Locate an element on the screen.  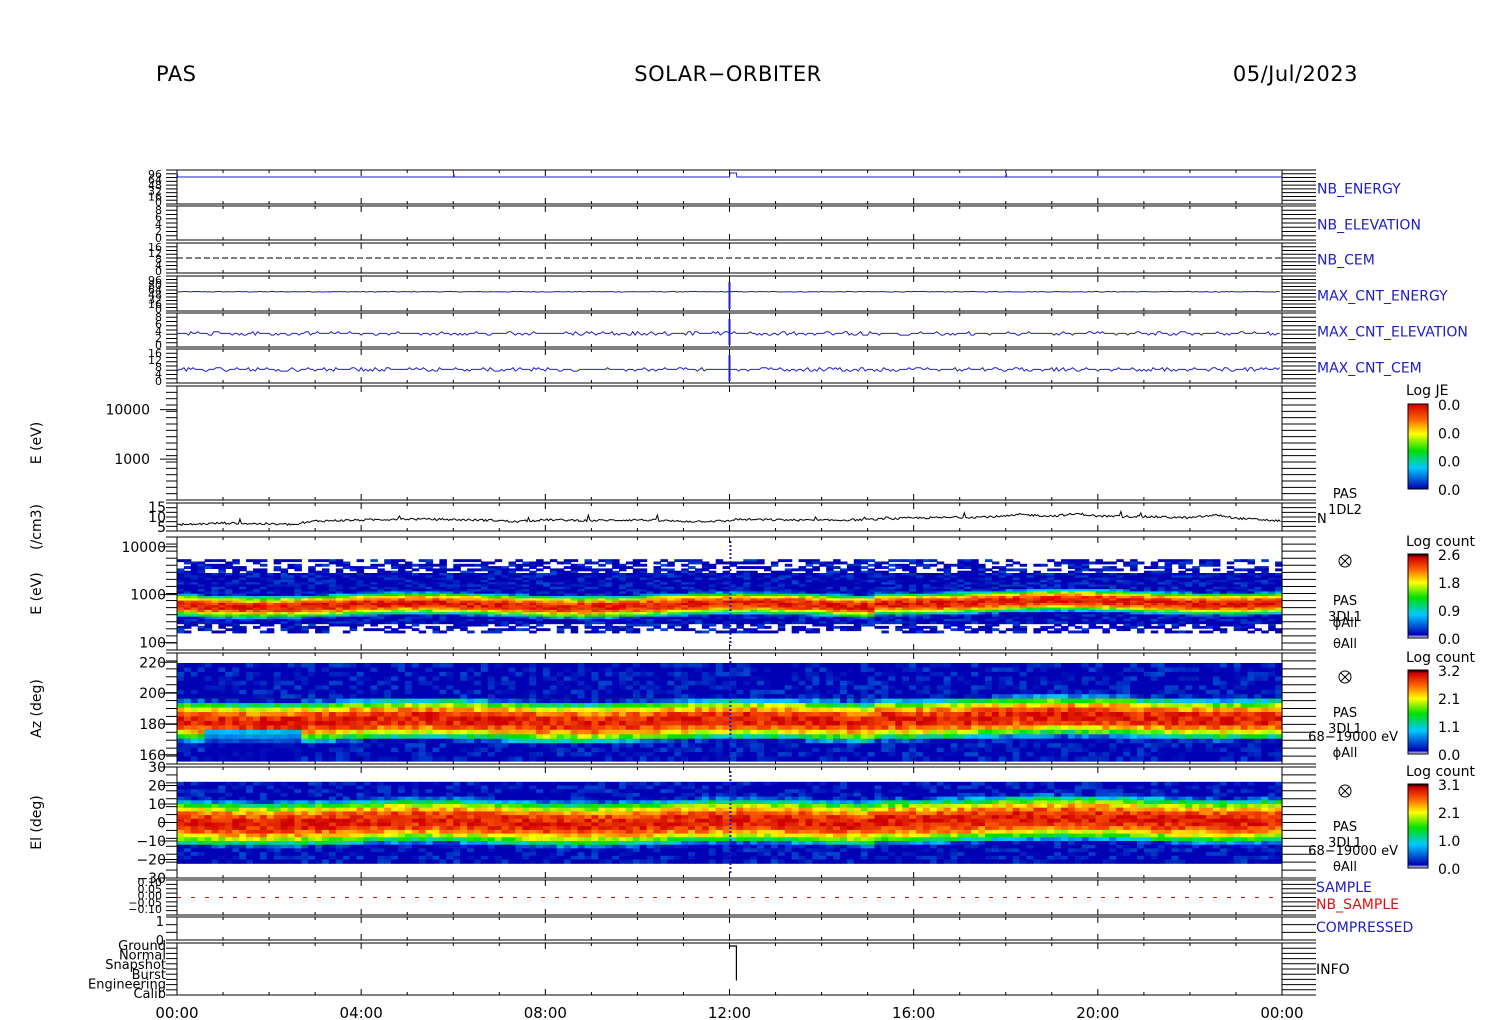
azimuth-spectrogram-colorbar-label: 2.1 is located at coordinates (1449, 700).